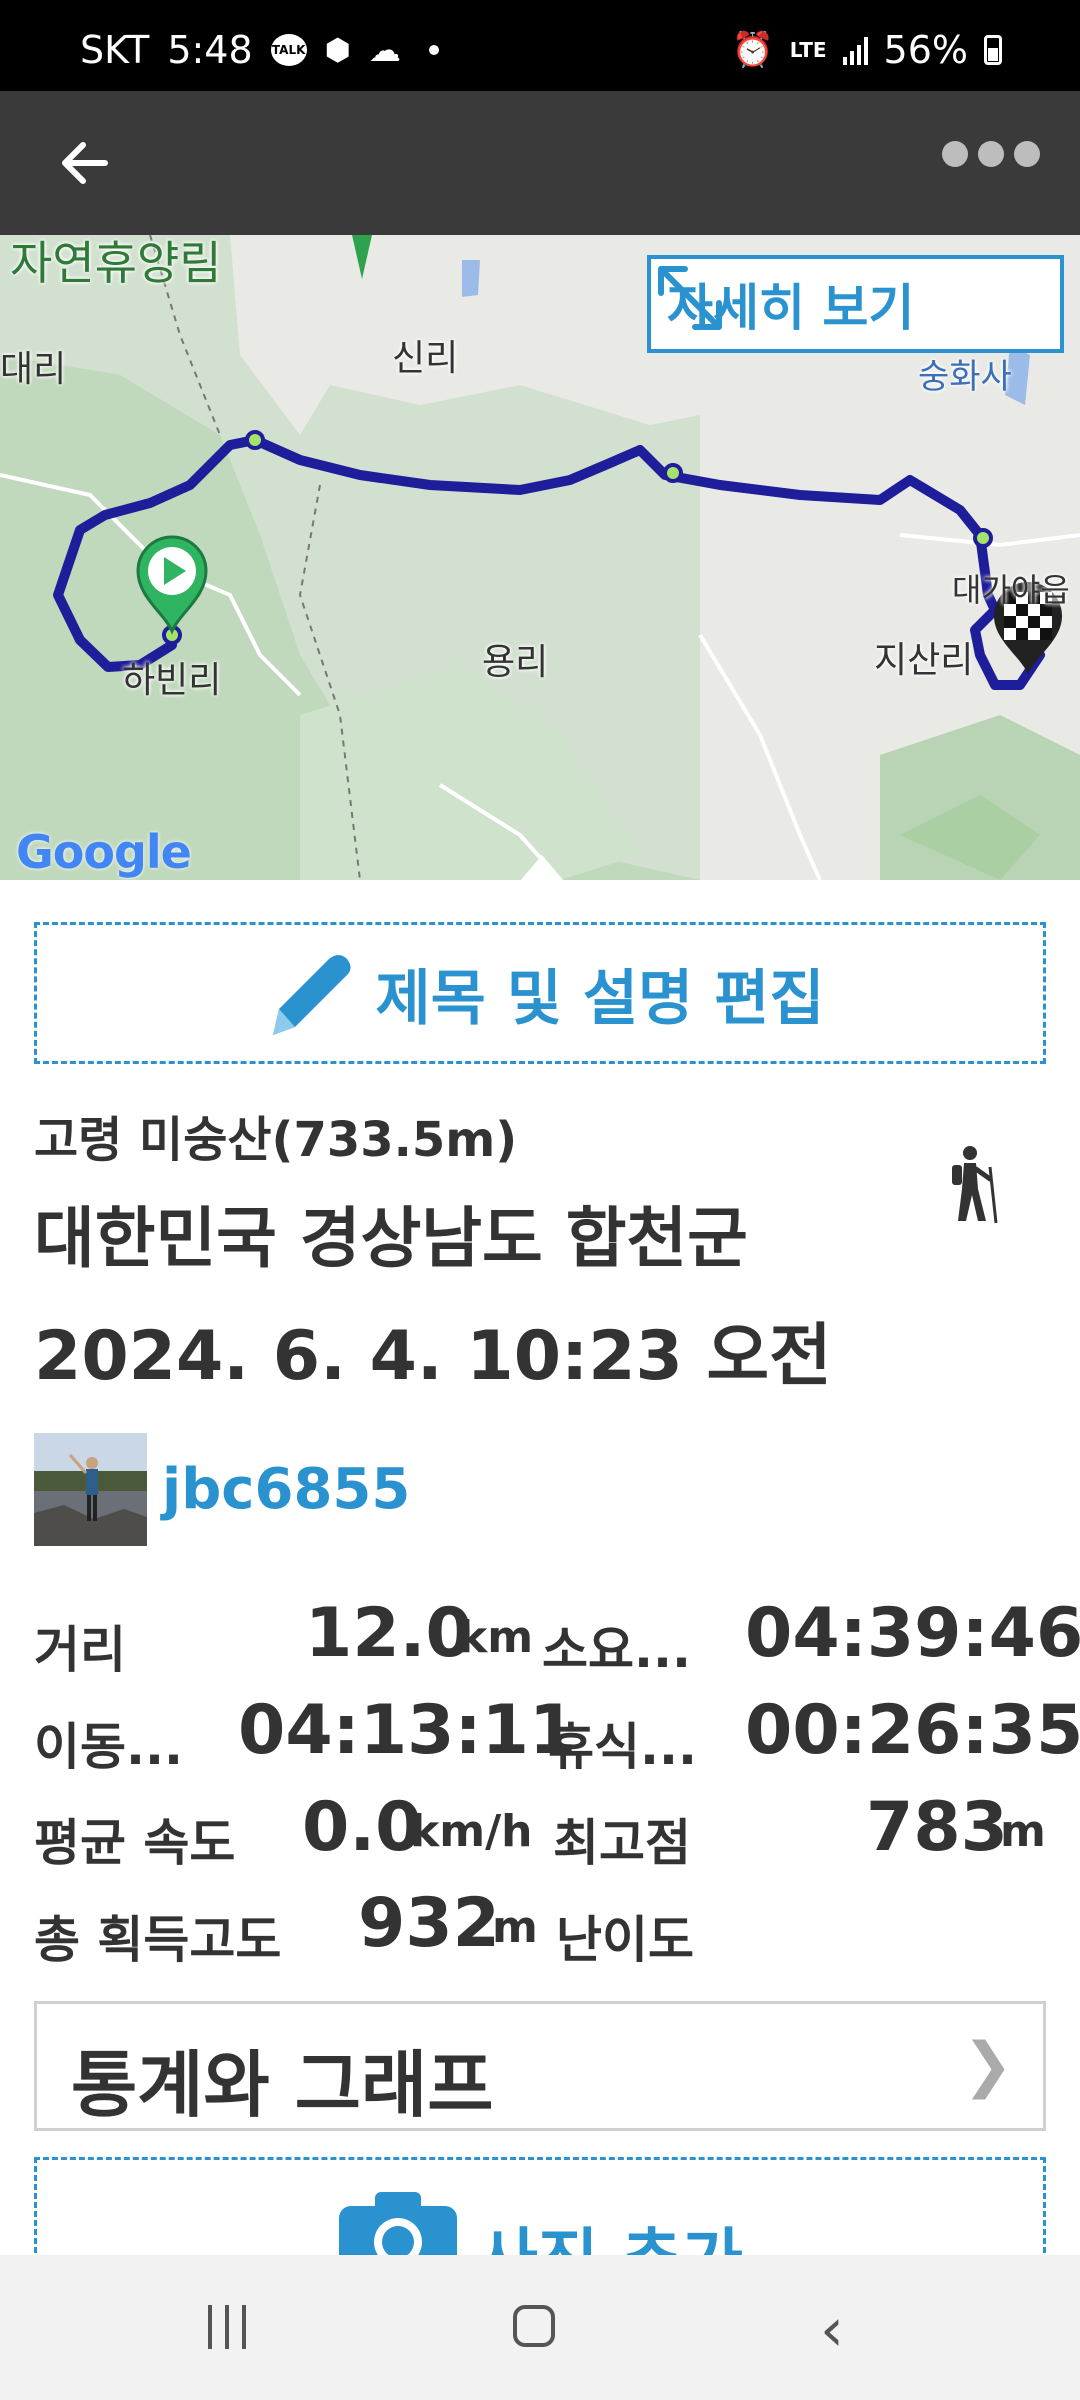 This screenshot has width=1080, height=2400. I want to click on rest-time-value: 00:26:35, so click(912, 1730).